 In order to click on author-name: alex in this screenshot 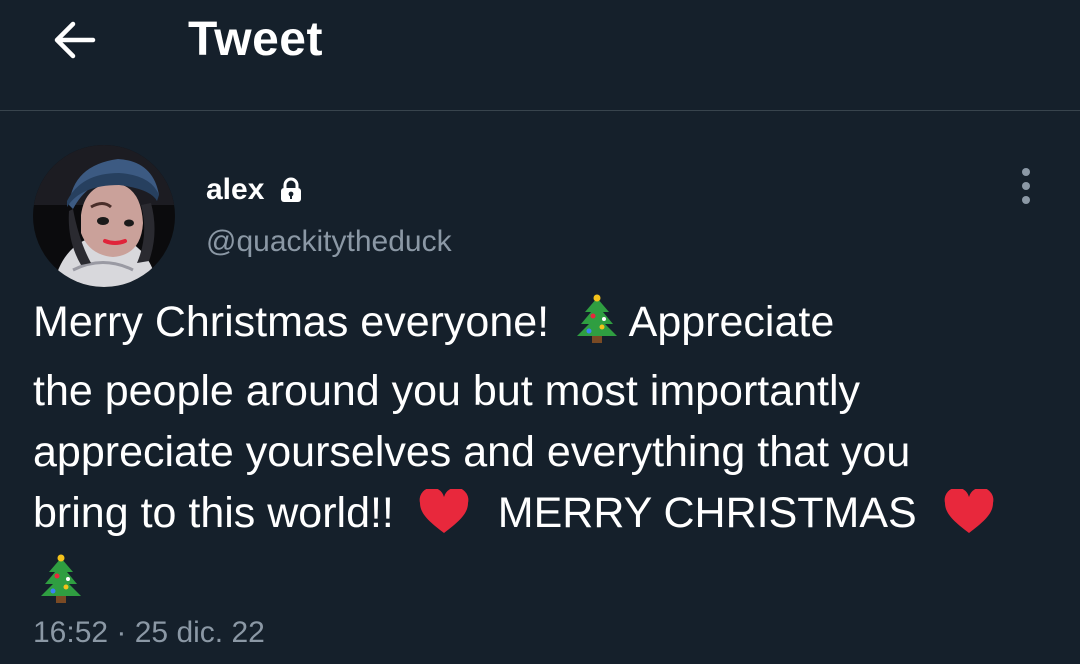, I will do `click(254, 190)`.